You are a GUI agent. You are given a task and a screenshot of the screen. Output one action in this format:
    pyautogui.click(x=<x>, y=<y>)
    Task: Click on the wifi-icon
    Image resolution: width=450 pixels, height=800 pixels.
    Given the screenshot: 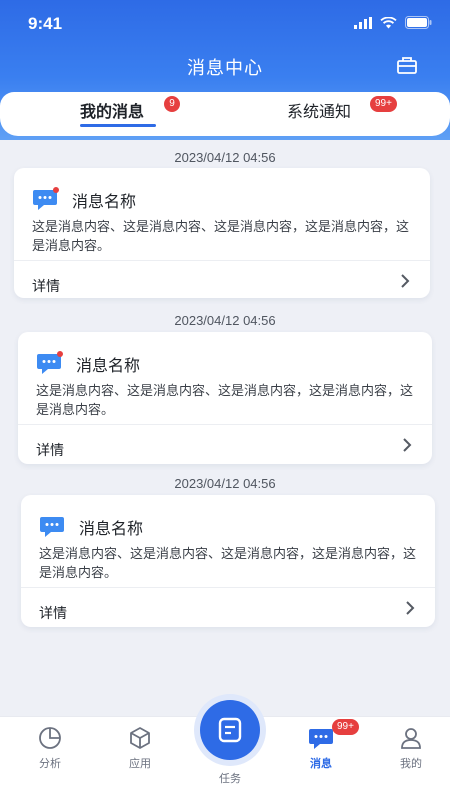 What is the action you would take?
    pyautogui.click(x=388, y=22)
    